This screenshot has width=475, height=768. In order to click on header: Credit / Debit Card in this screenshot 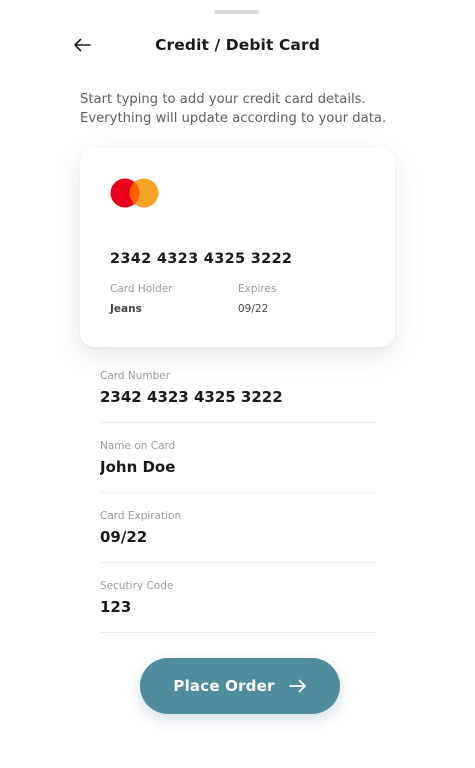, I will do `click(237, 46)`.